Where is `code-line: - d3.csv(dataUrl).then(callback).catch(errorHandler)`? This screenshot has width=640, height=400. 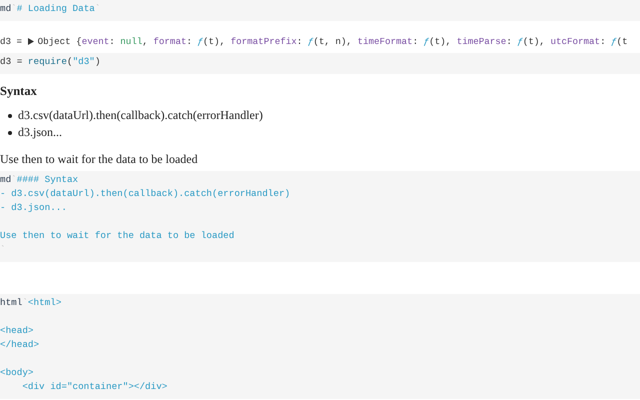 code-line: - d3.csv(dataUrl).then(callback).catch(errorHandler) is located at coordinates (146, 194).